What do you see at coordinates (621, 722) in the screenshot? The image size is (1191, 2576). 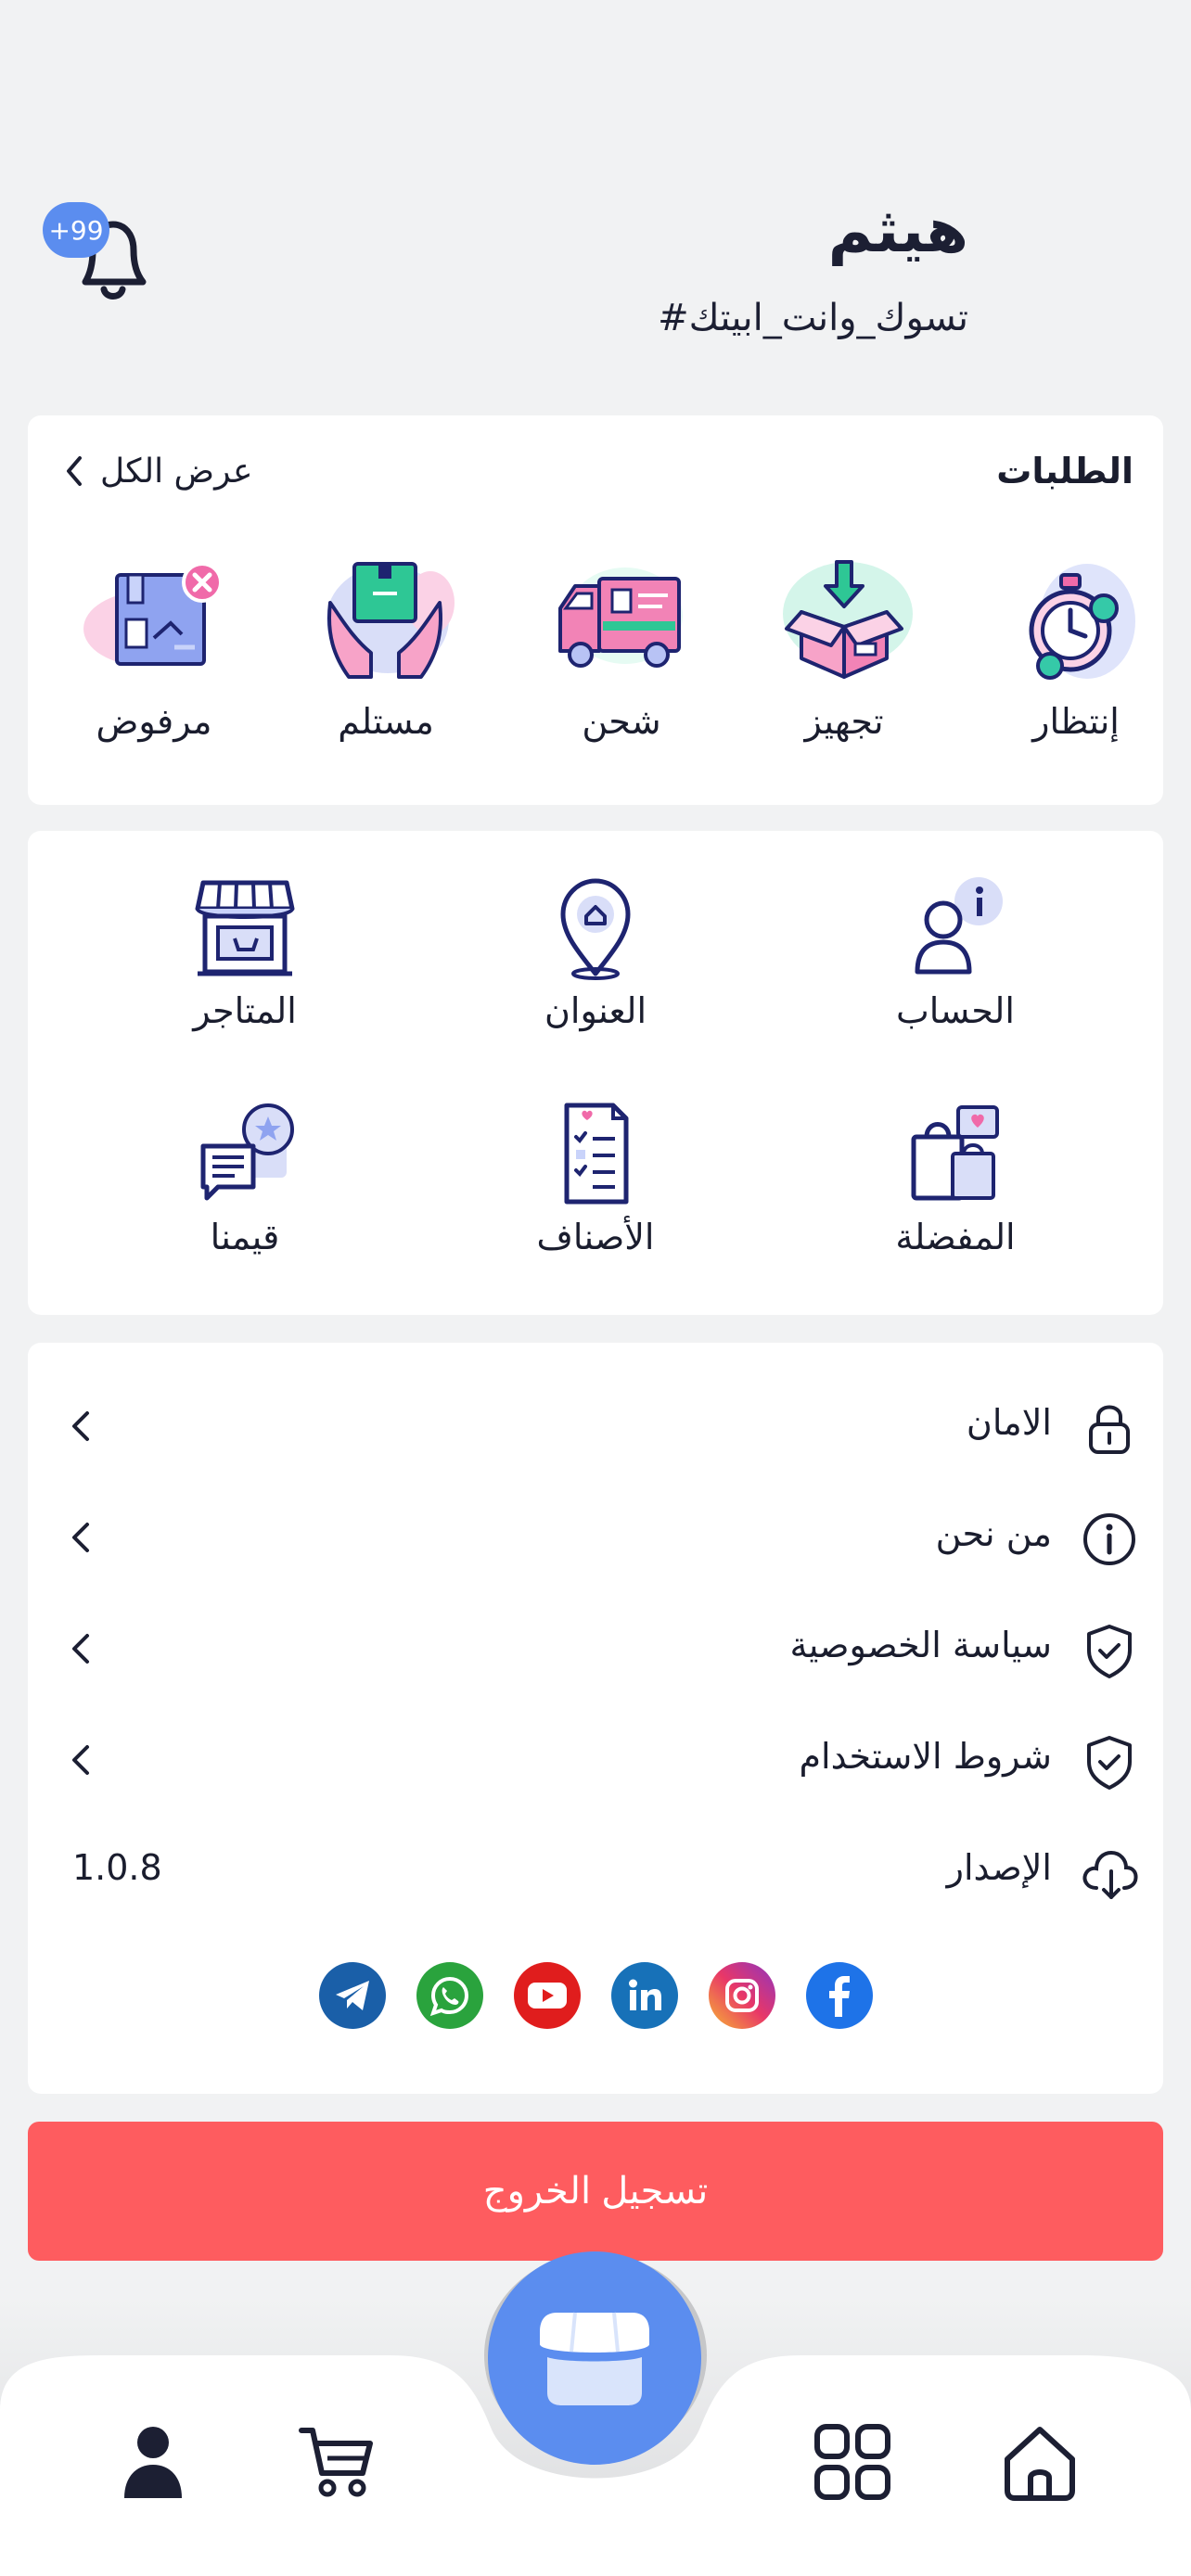 I see `order-status-label: شحن` at bounding box center [621, 722].